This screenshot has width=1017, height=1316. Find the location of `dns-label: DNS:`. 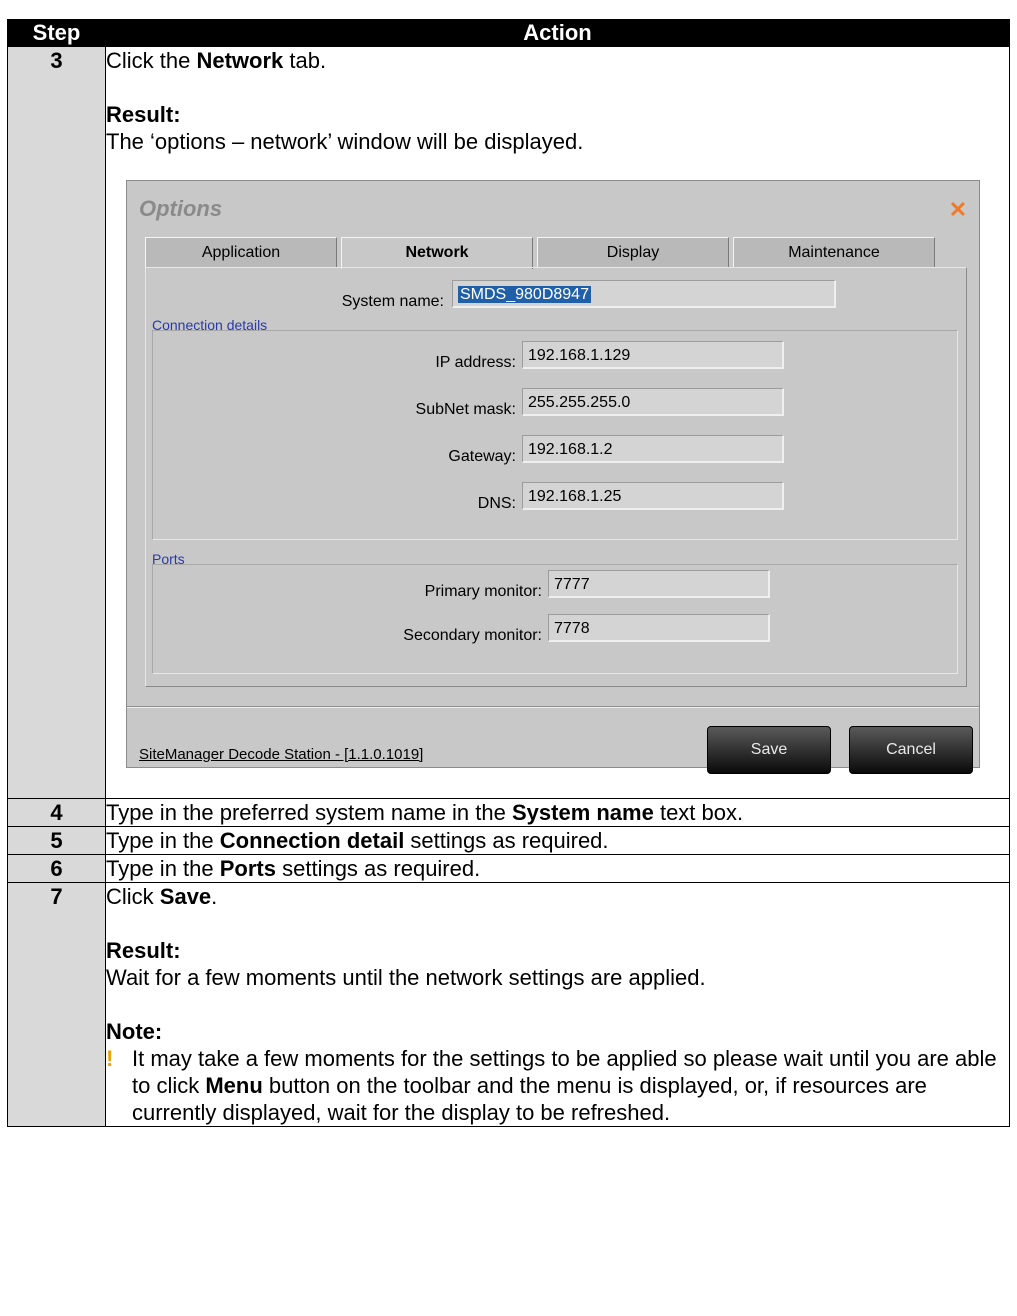

dns-label: DNS: is located at coordinates (496, 503).